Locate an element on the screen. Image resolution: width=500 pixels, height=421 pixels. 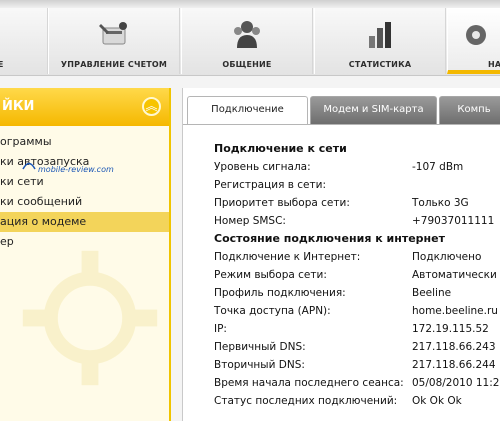
info-key: Подключение к Интернет: is located at coordinates (287, 257).